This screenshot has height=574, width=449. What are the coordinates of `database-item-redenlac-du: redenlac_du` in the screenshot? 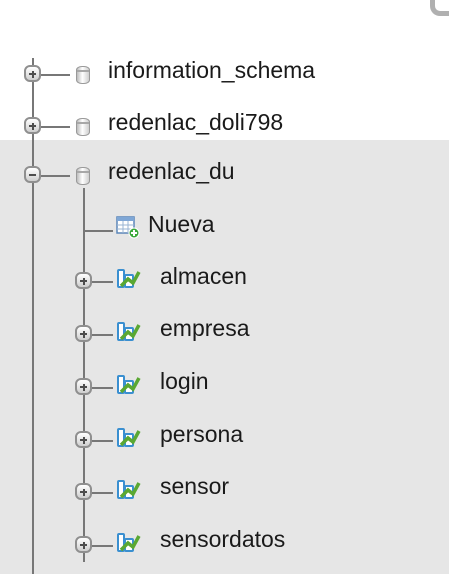 It's located at (171, 171).